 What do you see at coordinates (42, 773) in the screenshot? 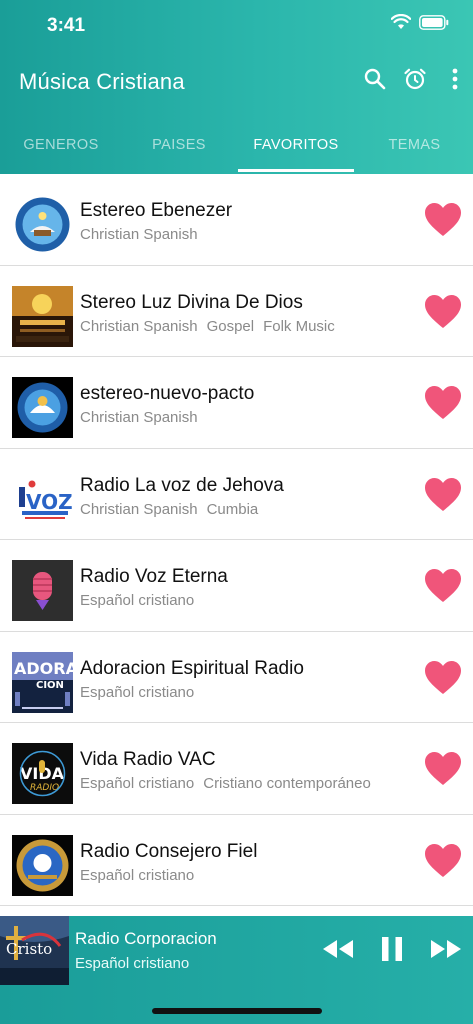
I see `station-logo: VIDA RADIO` at bounding box center [42, 773].